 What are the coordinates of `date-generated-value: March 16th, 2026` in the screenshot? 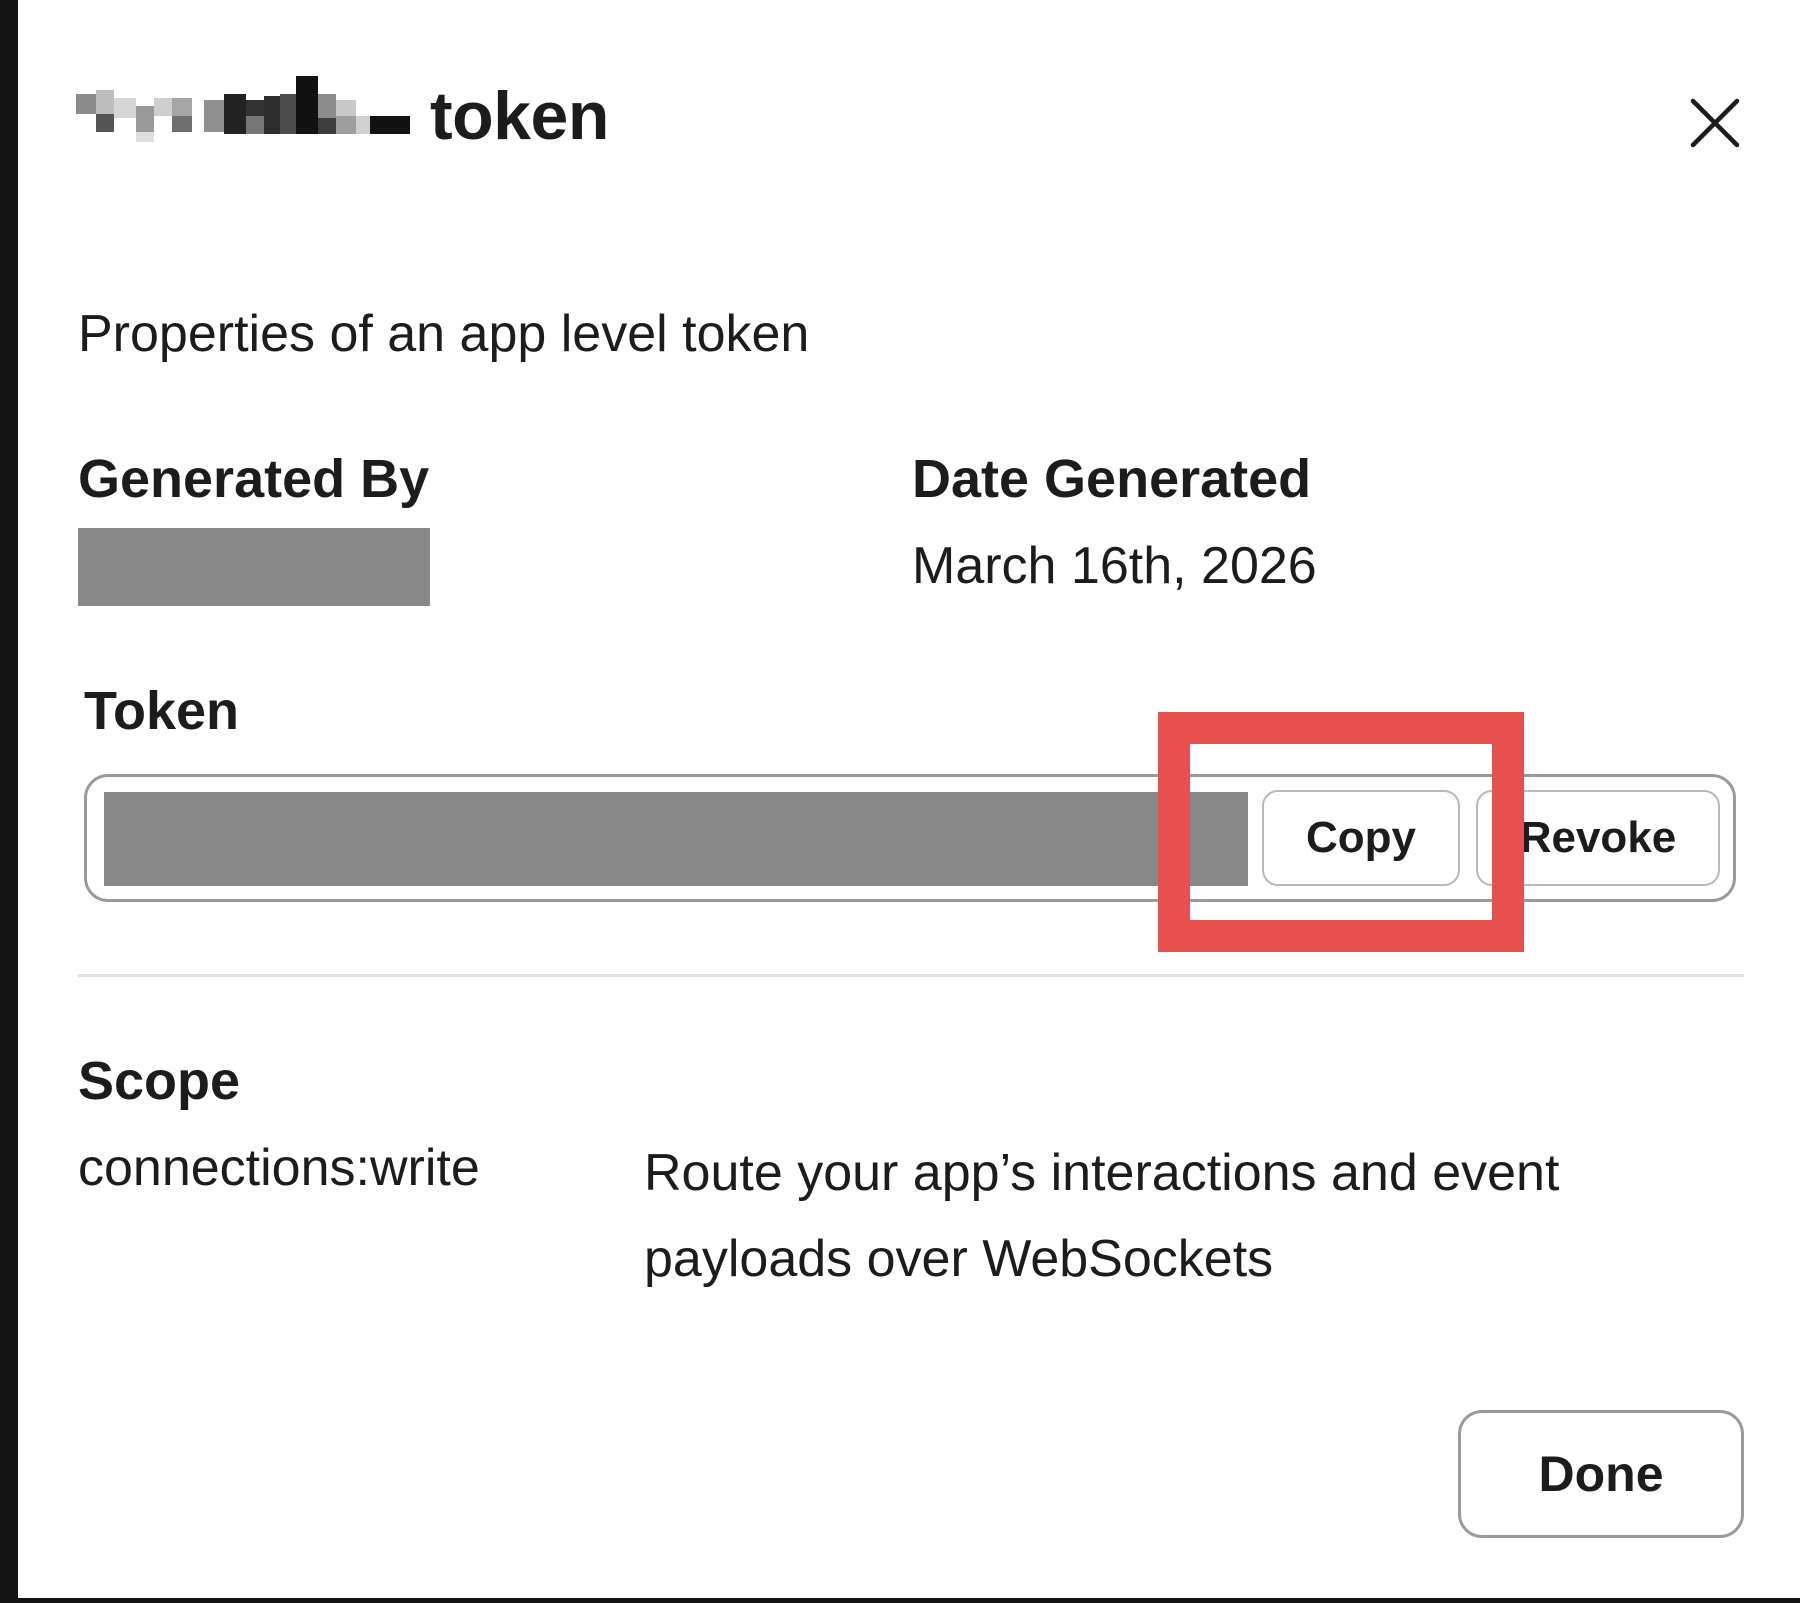 It's located at (1114, 566).